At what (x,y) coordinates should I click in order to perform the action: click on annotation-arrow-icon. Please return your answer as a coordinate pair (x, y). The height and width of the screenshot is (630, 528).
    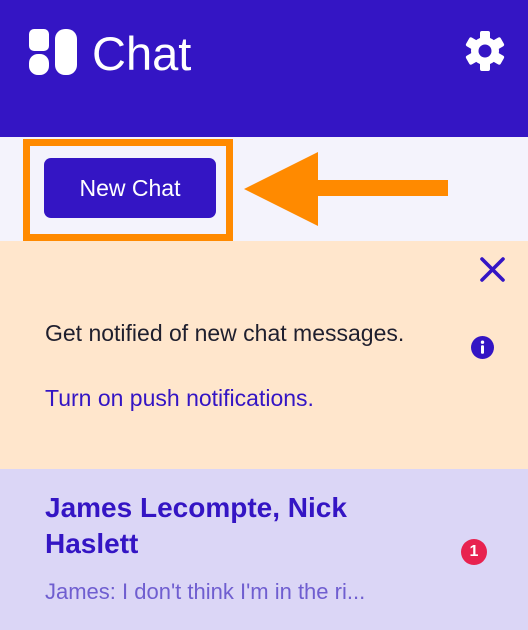
    Looking at the image, I should click on (346, 189).